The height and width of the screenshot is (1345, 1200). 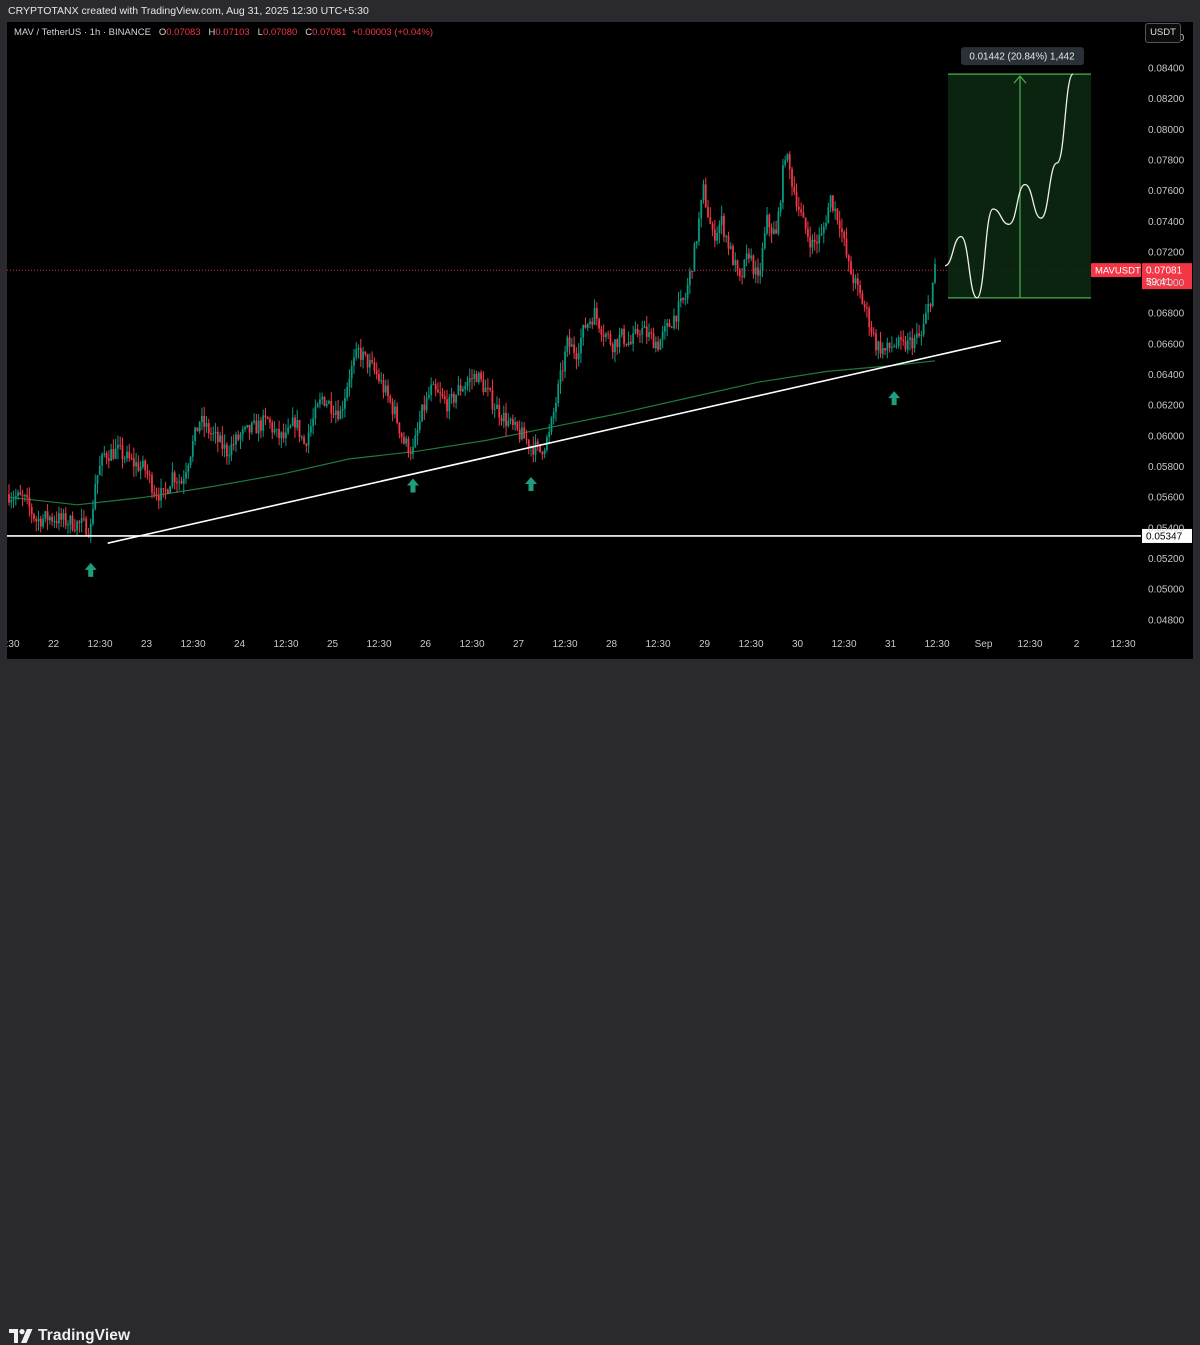 What do you see at coordinates (69, 1336) in the screenshot?
I see `tradingview-logo: TradingView` at bounding box center [69, 1336].